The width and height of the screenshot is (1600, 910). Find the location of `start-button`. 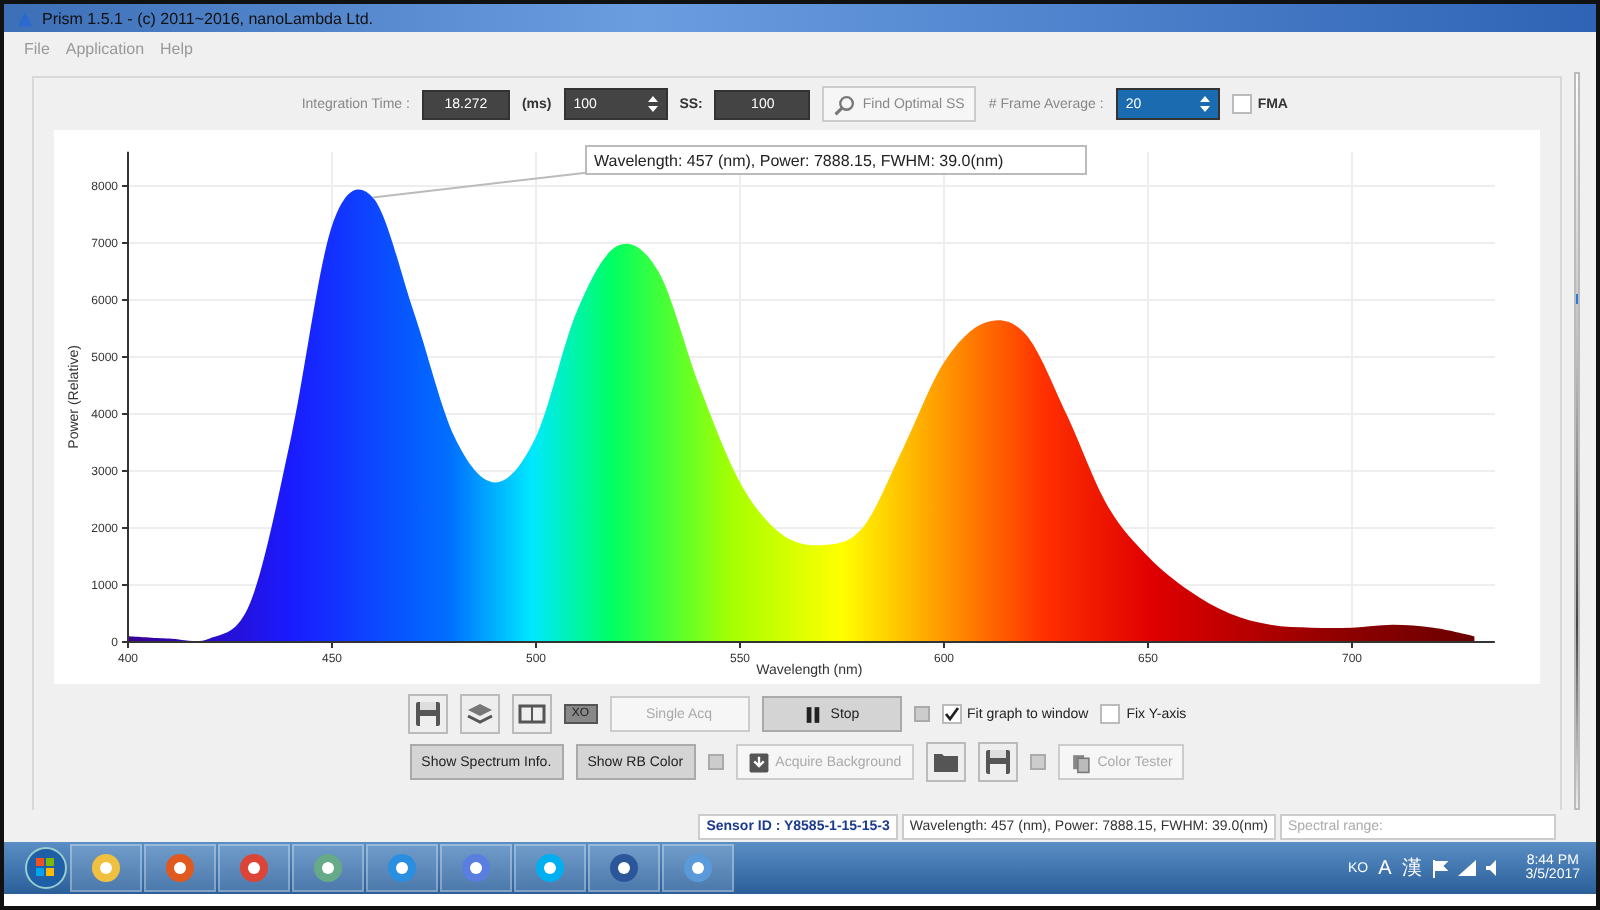

start-button is located at coordinates (46, 868).